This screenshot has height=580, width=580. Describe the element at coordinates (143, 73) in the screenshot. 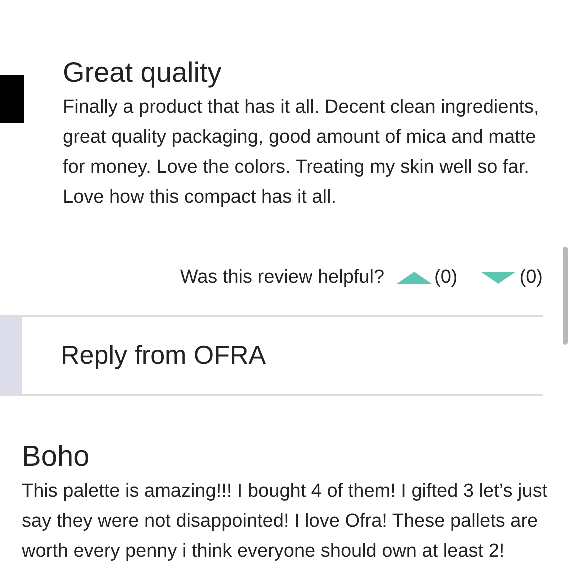

I see `review-title: Great quality` at that location.